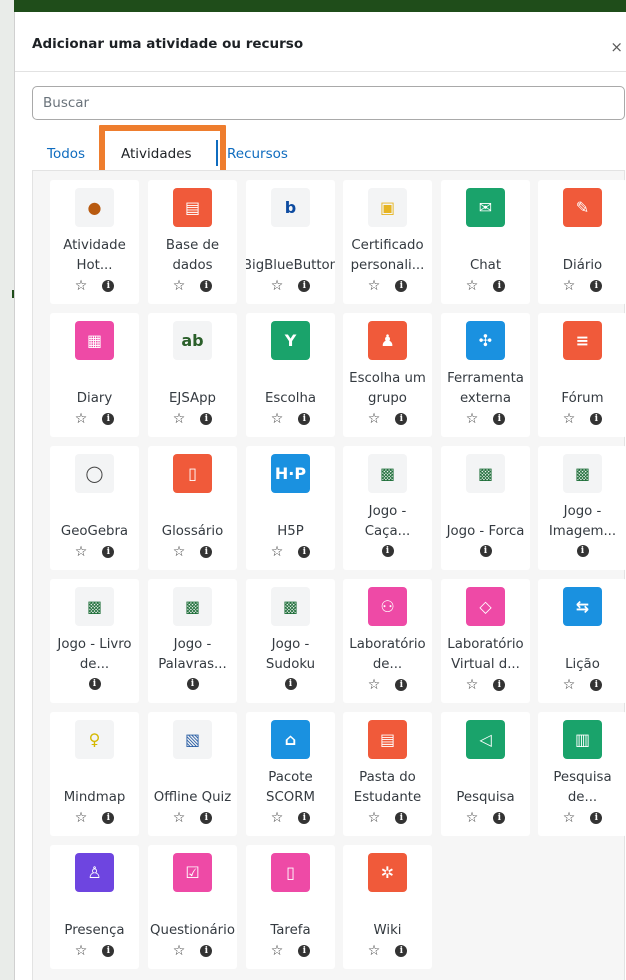 Image resolution: width=626 pixels, height=980 pixels. I want to click on activity-card: ab EJSApp ☆ i, so click(192, 375).